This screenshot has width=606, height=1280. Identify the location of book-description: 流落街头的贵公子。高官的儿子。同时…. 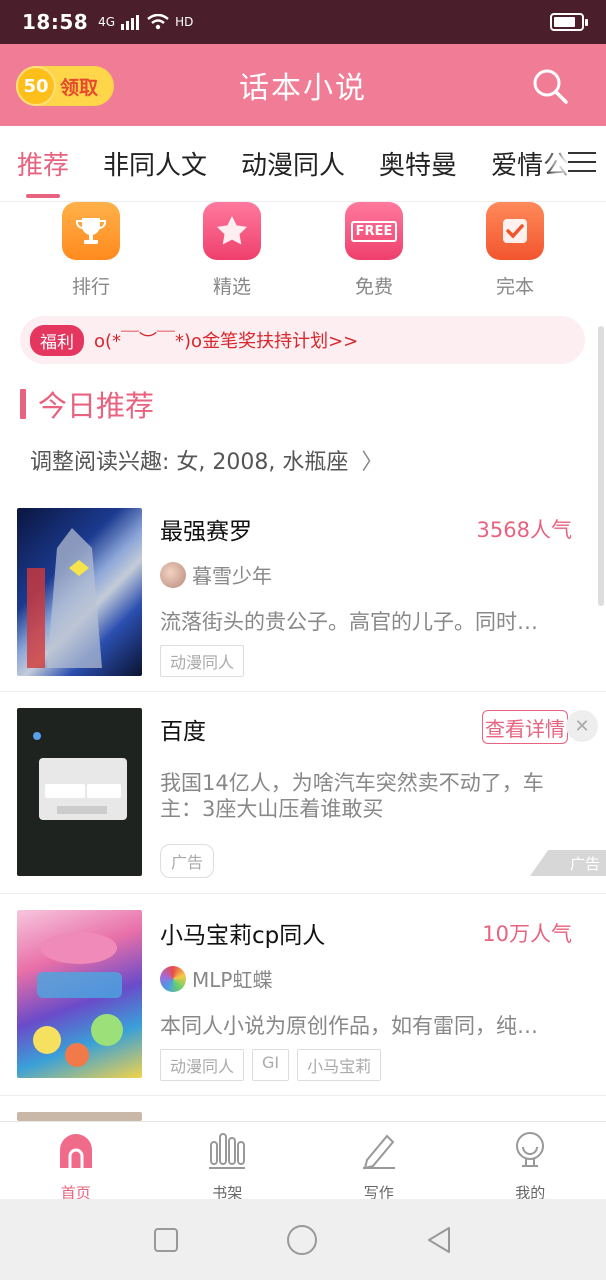
(349, 622).